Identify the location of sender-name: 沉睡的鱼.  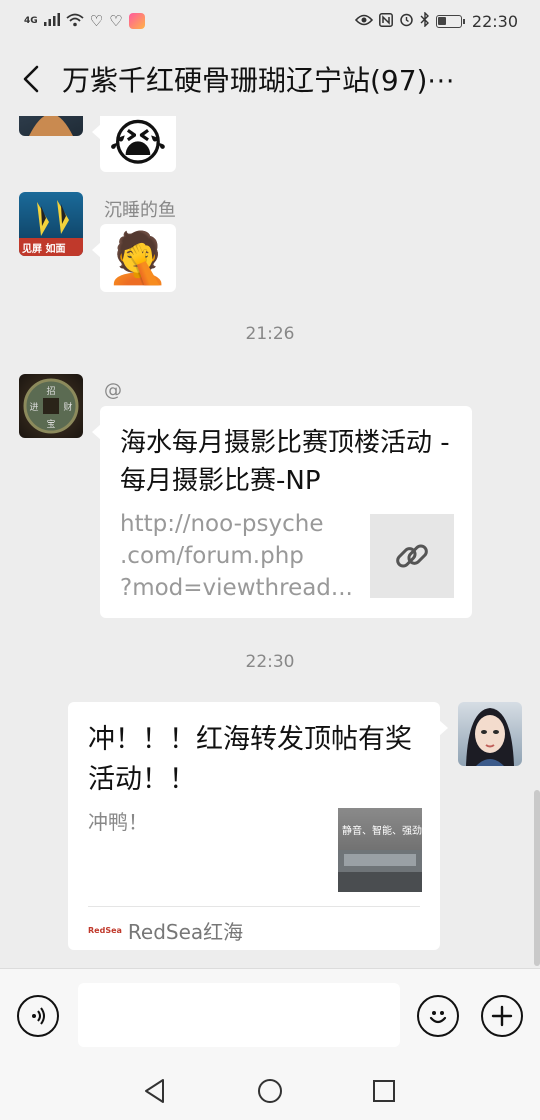
(140, 210).